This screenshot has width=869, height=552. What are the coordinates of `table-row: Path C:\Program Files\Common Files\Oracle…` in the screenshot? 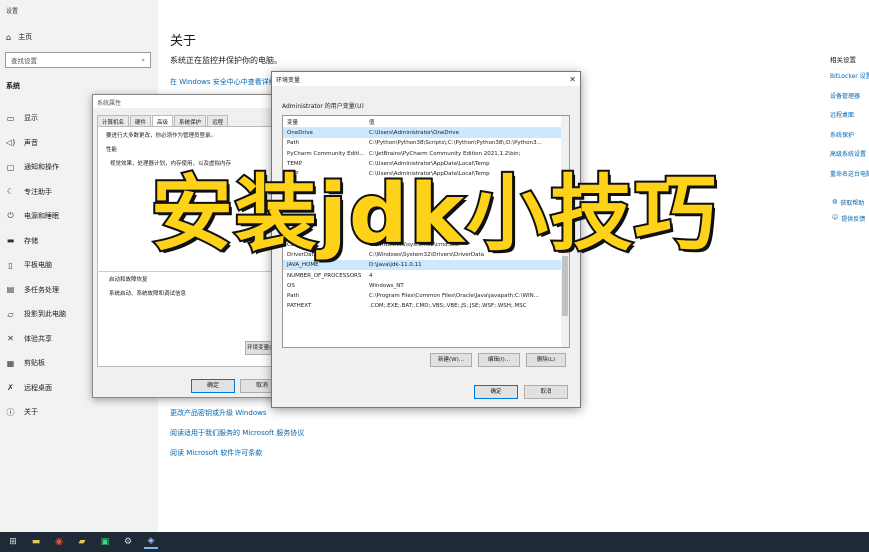 It's located at (426, 296).